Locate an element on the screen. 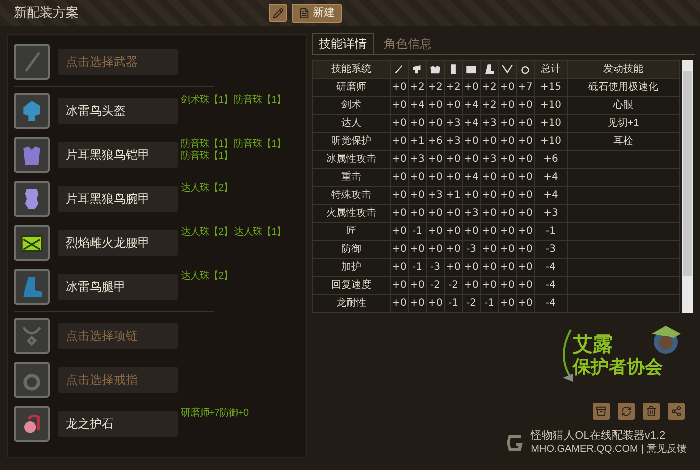 This screenshot has height=470, width=700. new-button: 新建 is located at coordinates (317, 13).